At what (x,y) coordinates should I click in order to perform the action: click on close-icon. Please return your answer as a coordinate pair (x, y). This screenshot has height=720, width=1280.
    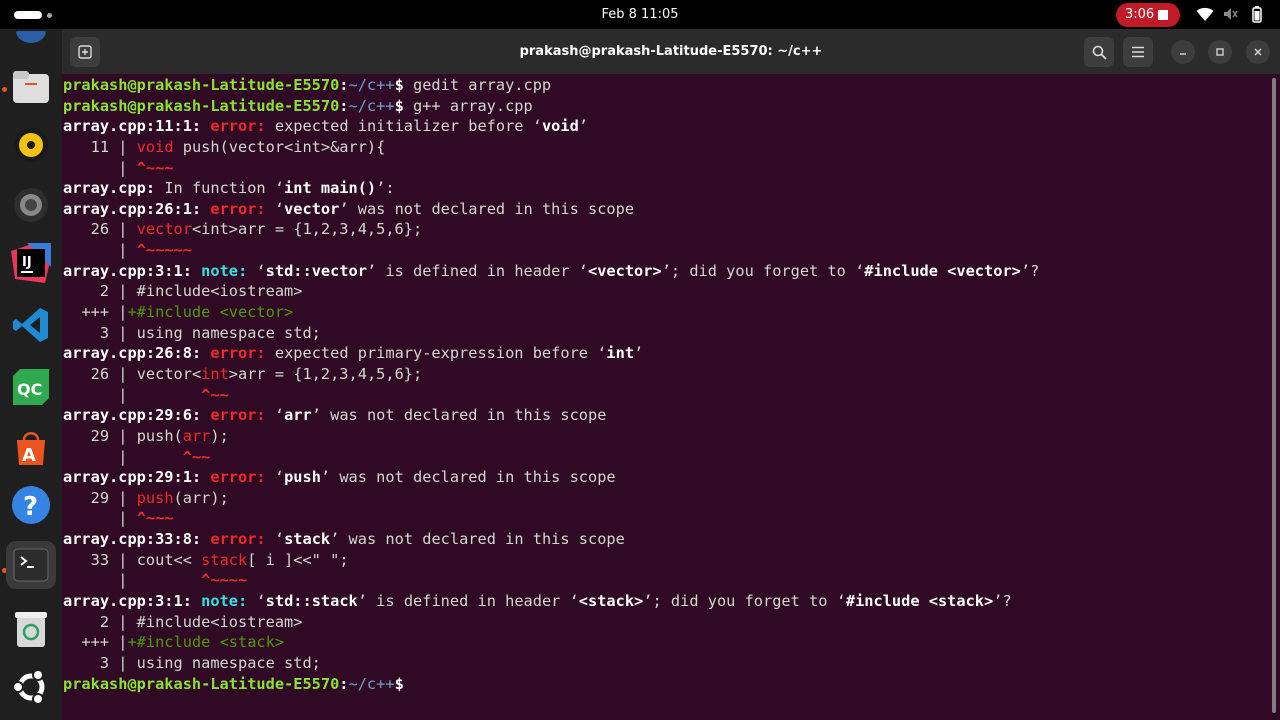
    Looking at the image, I should click on (1258, 52).